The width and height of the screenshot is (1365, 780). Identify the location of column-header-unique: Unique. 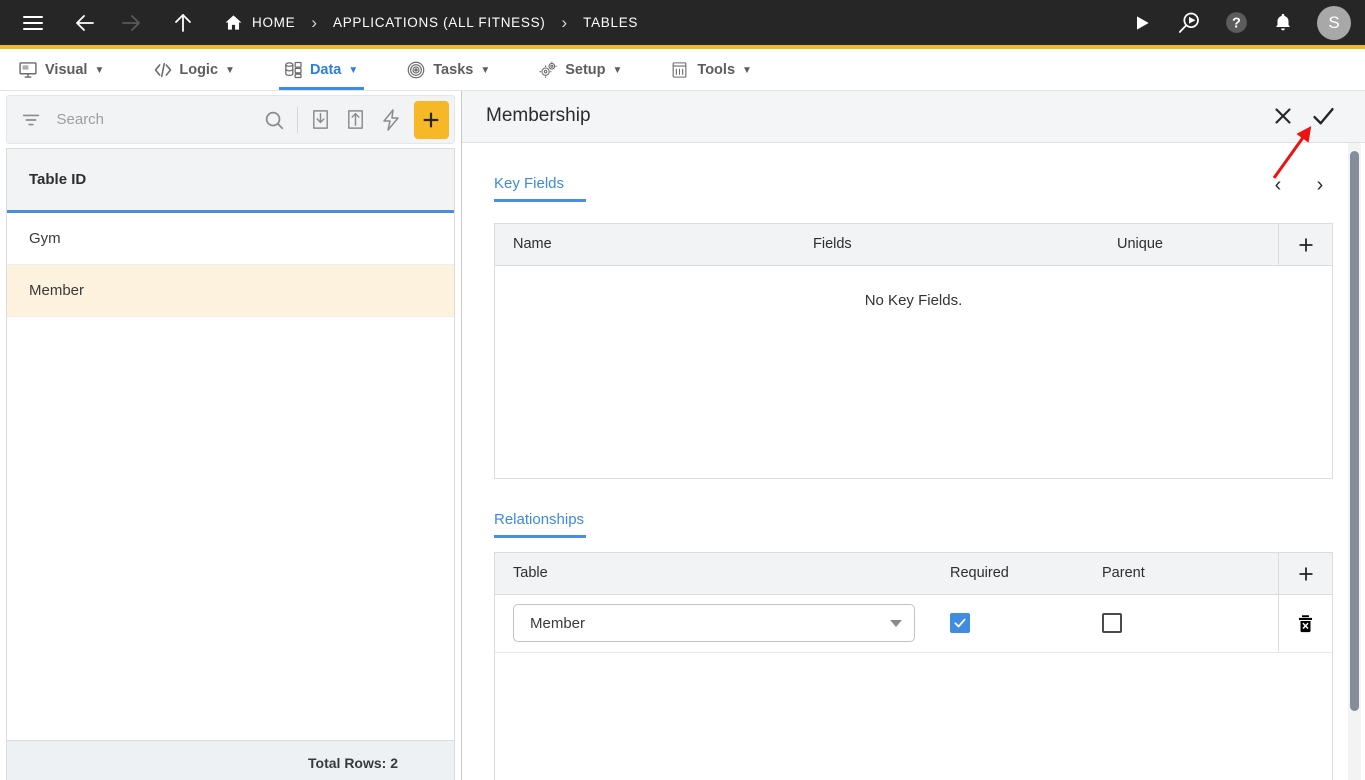
(1170, 244).